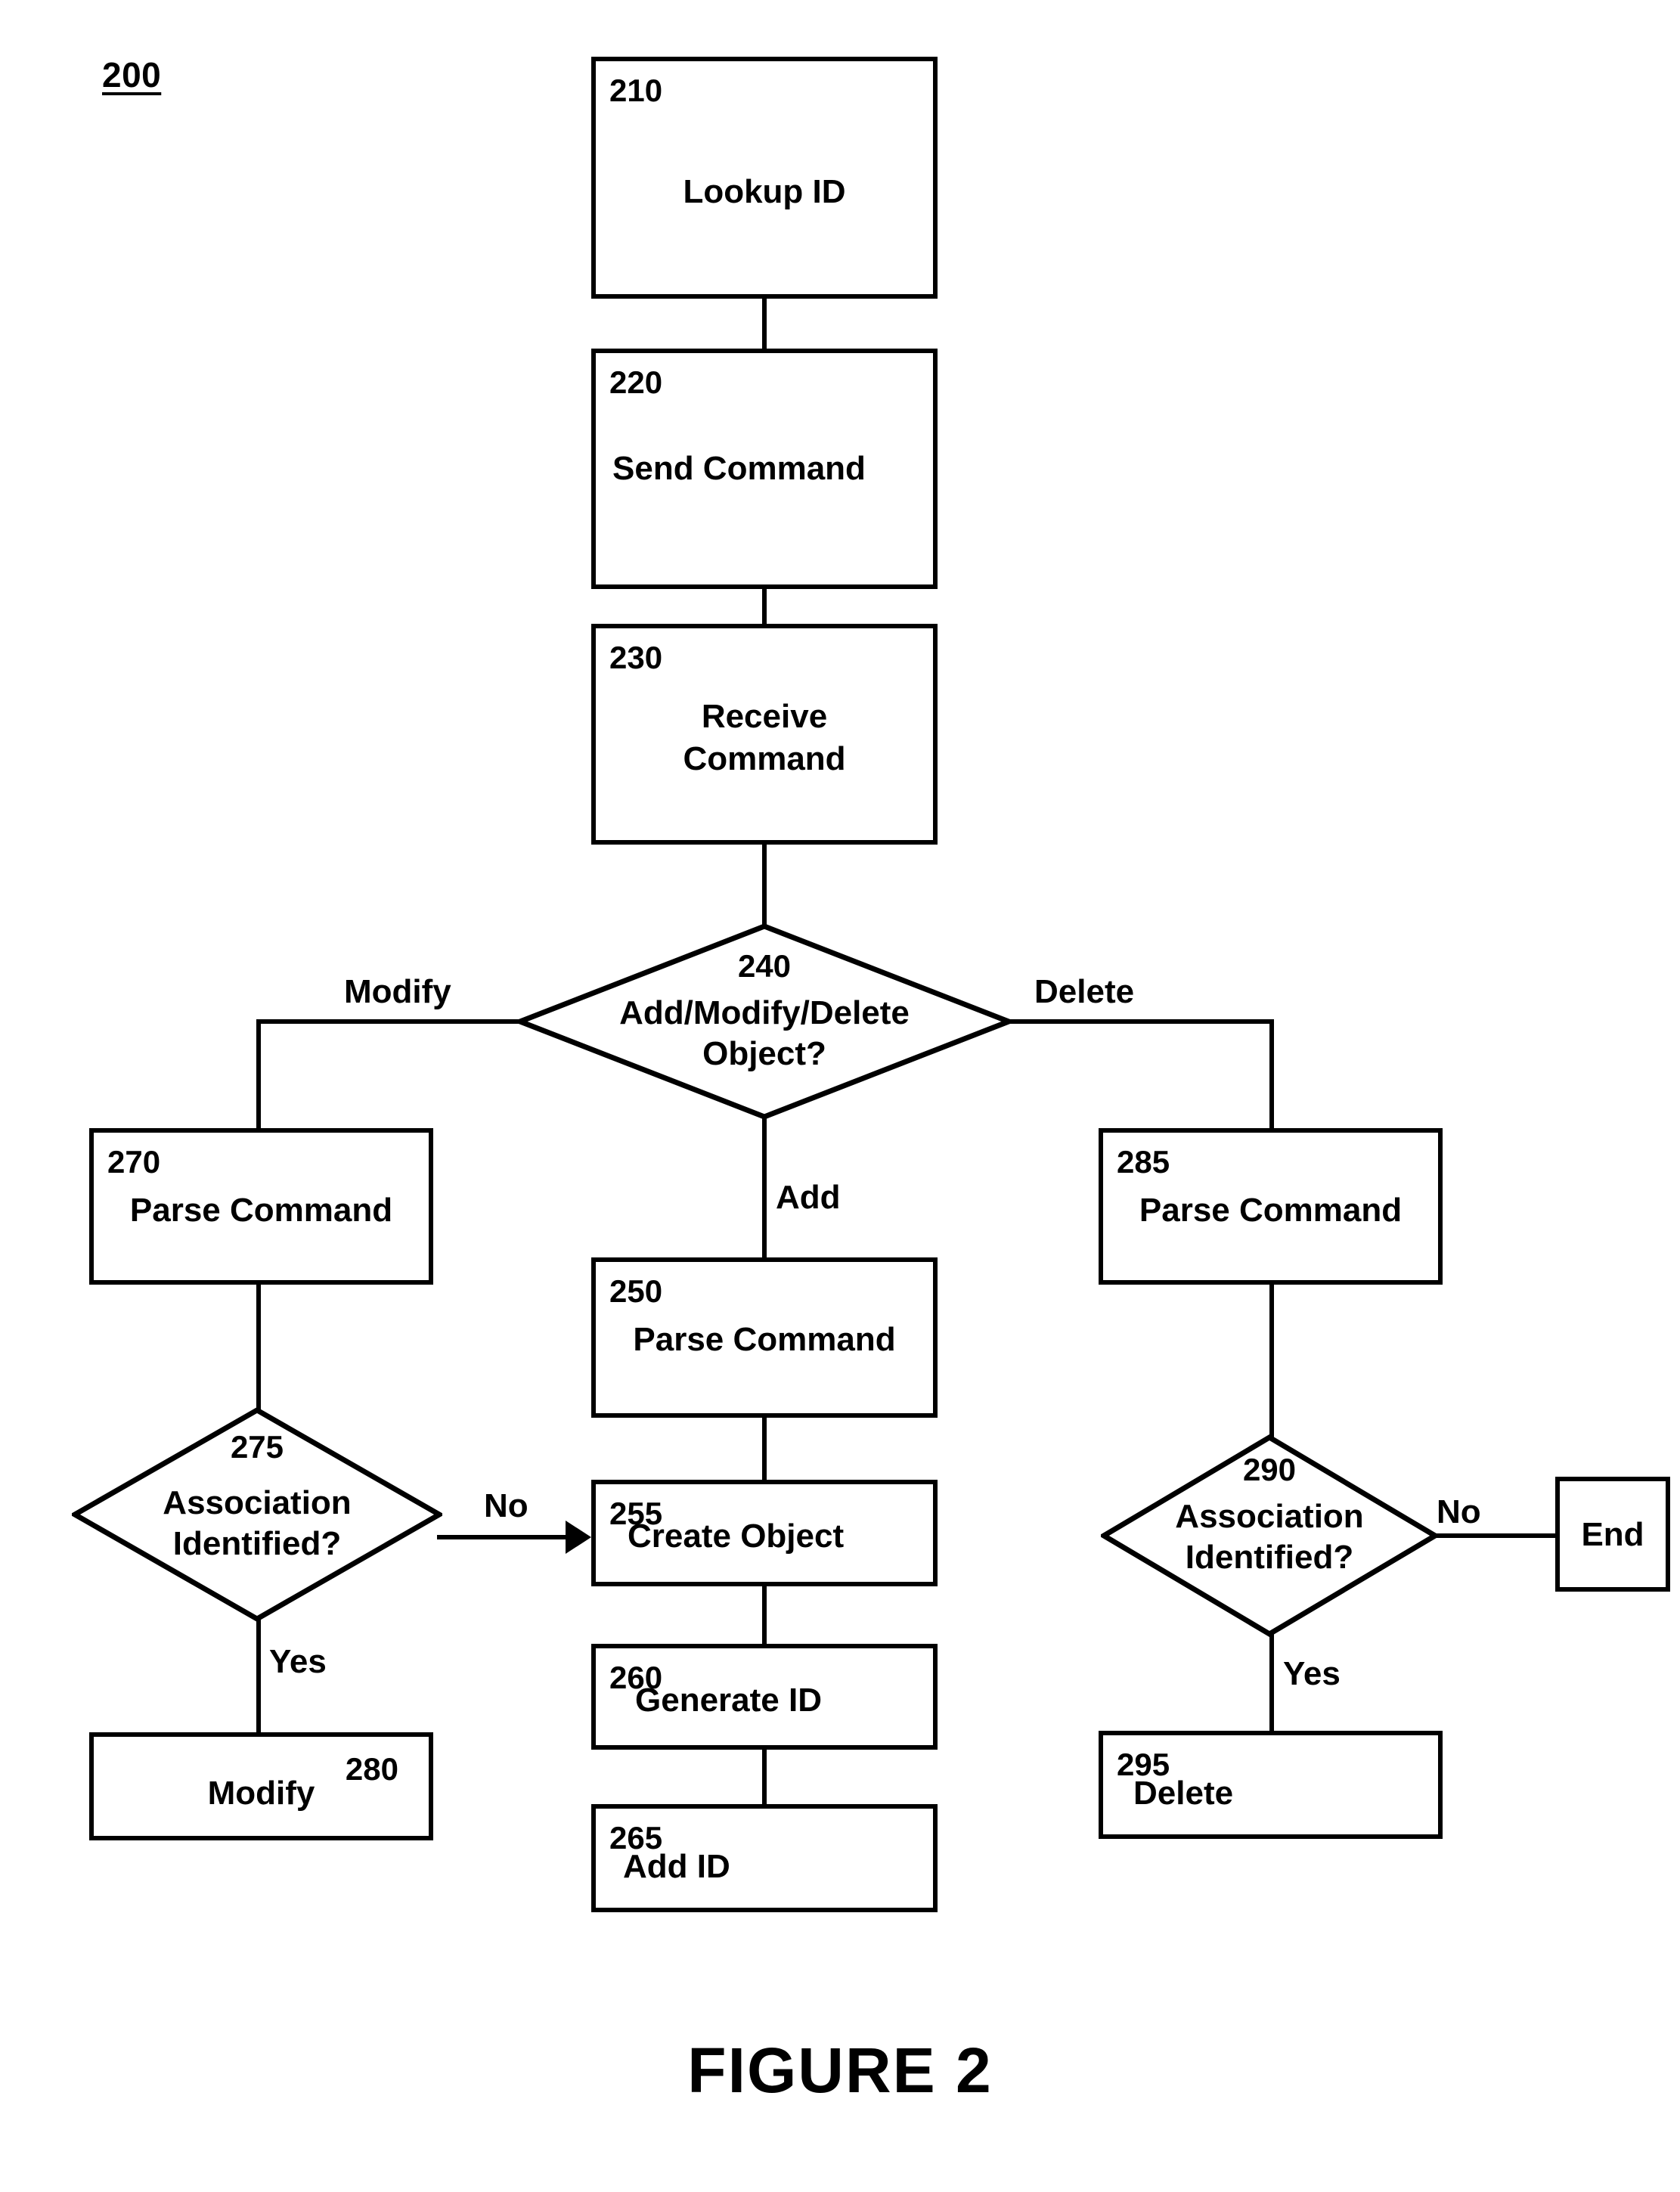 This screenshot has width=1680, height=2192. I want to click on node-210-label: Lookup ID, so click(764, 191).